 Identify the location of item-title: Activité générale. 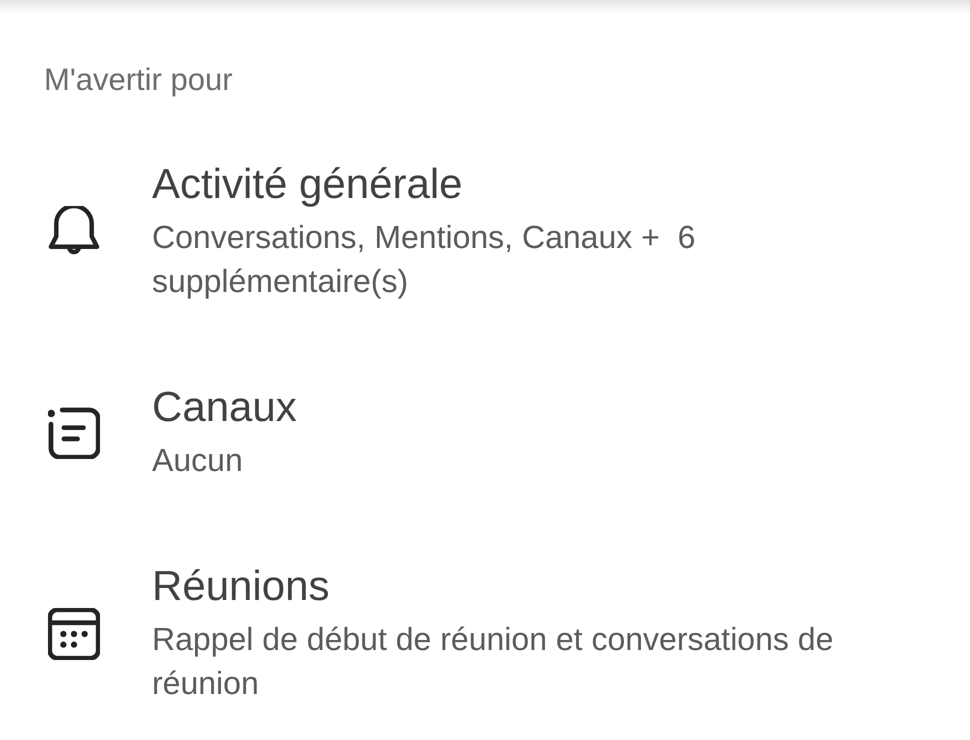
(532, 184).